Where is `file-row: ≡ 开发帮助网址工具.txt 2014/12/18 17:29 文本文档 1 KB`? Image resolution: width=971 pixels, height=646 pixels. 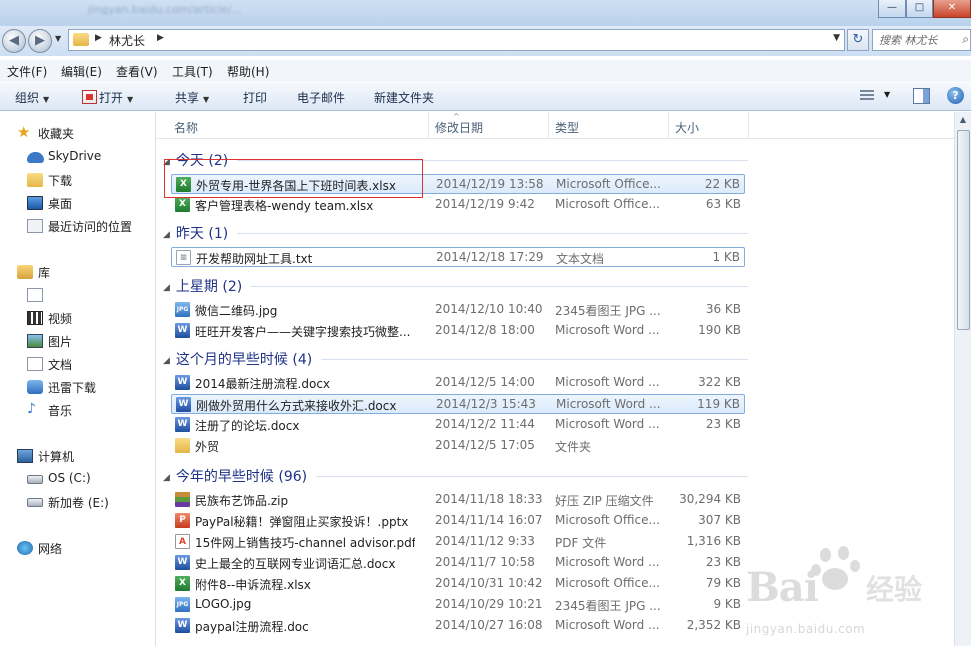
file-row: ≡ 开发帮助网址工具.txt 2014/12/18 17:29 文本文档 1 KB is located at coordinates (458, 257).